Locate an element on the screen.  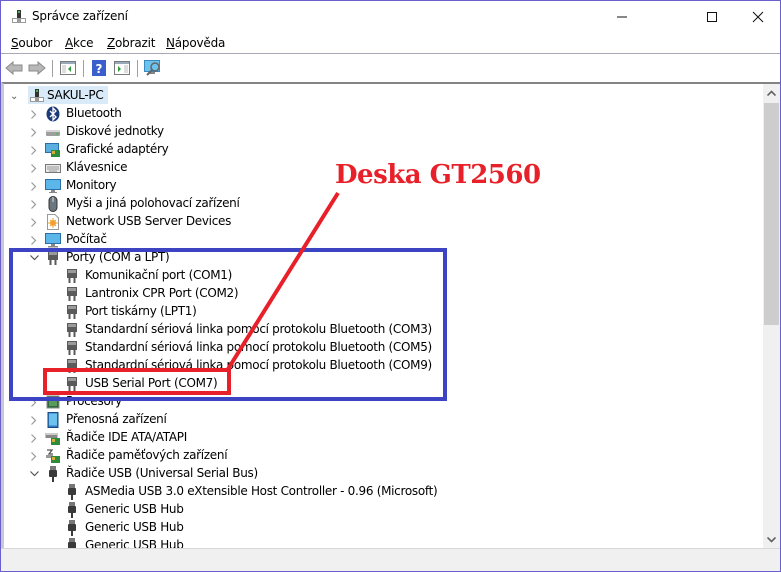
tree-category-usb: Řadiče USB (Universal Serial Bus) is located at coordinates (392, 474).